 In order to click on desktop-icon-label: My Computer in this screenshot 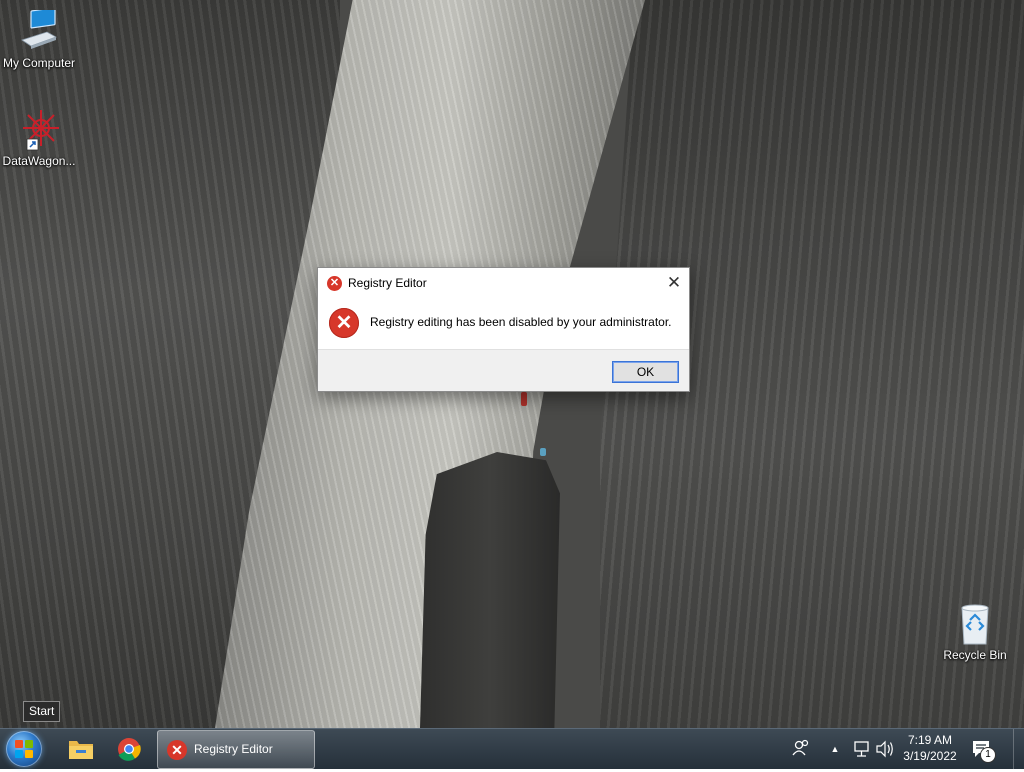, I will do `click(39, 63)`.